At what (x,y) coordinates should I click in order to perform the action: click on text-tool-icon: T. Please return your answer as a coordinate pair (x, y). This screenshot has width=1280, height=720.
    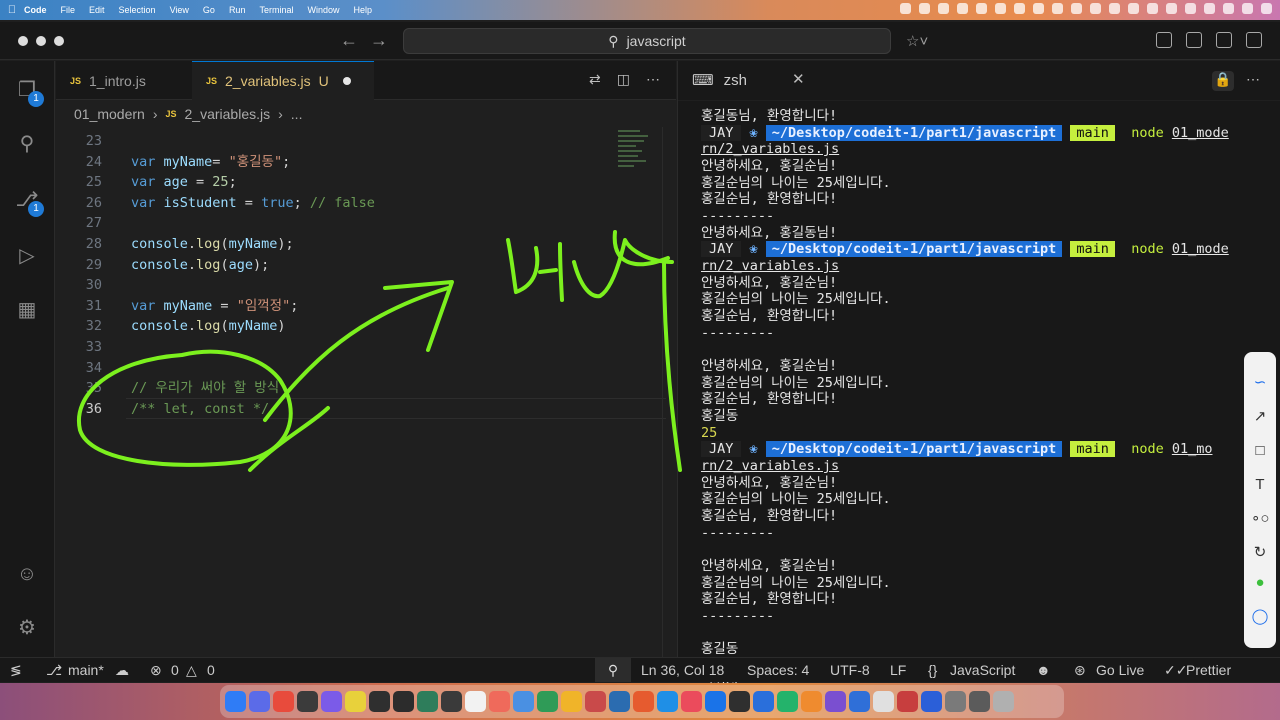
    Looking at the image, I should click on (1260, 485).